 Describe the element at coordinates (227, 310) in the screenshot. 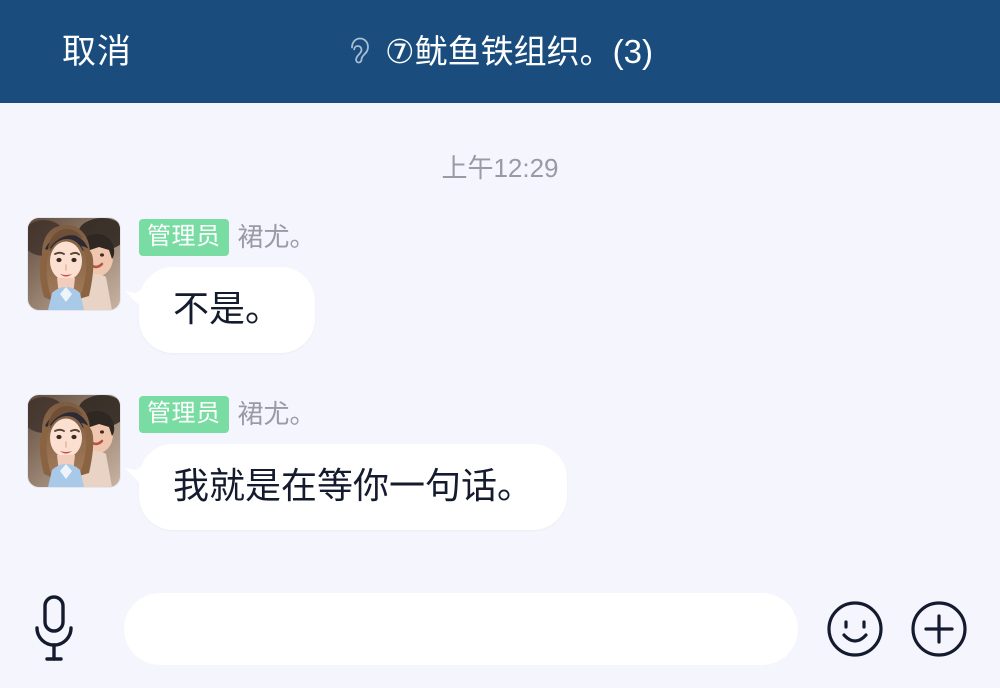

I see `message-bubble: 不是。` at that location.